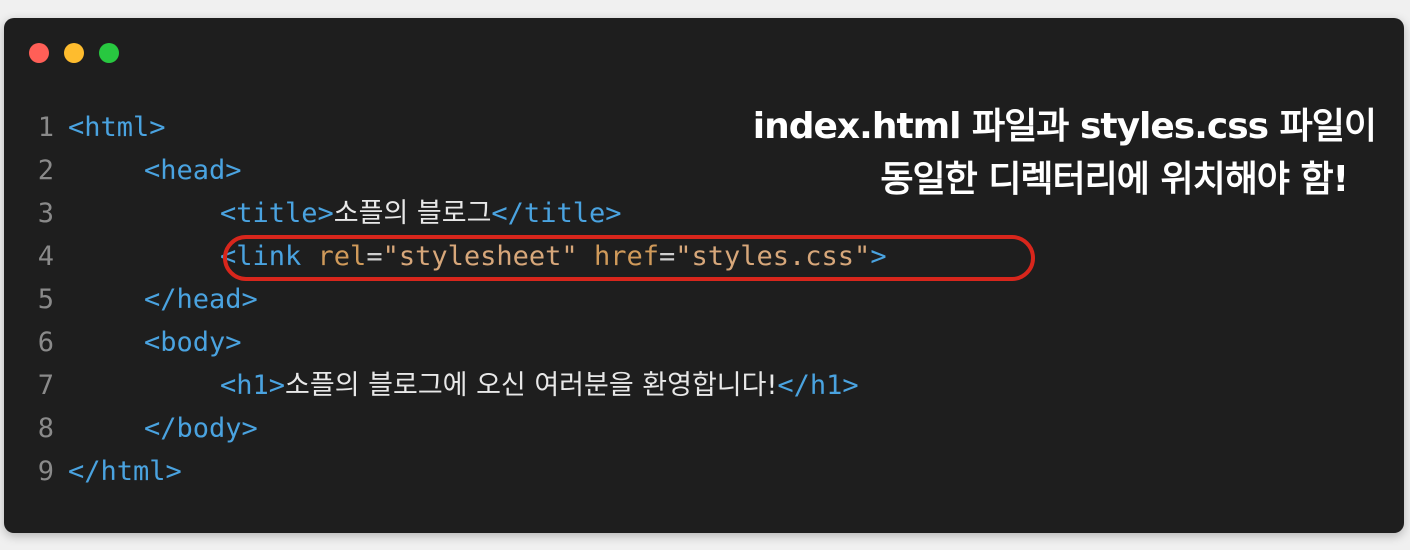 This screenshot has height=550, width=1410. I want to click on traffic-lights, so click(74, 53).